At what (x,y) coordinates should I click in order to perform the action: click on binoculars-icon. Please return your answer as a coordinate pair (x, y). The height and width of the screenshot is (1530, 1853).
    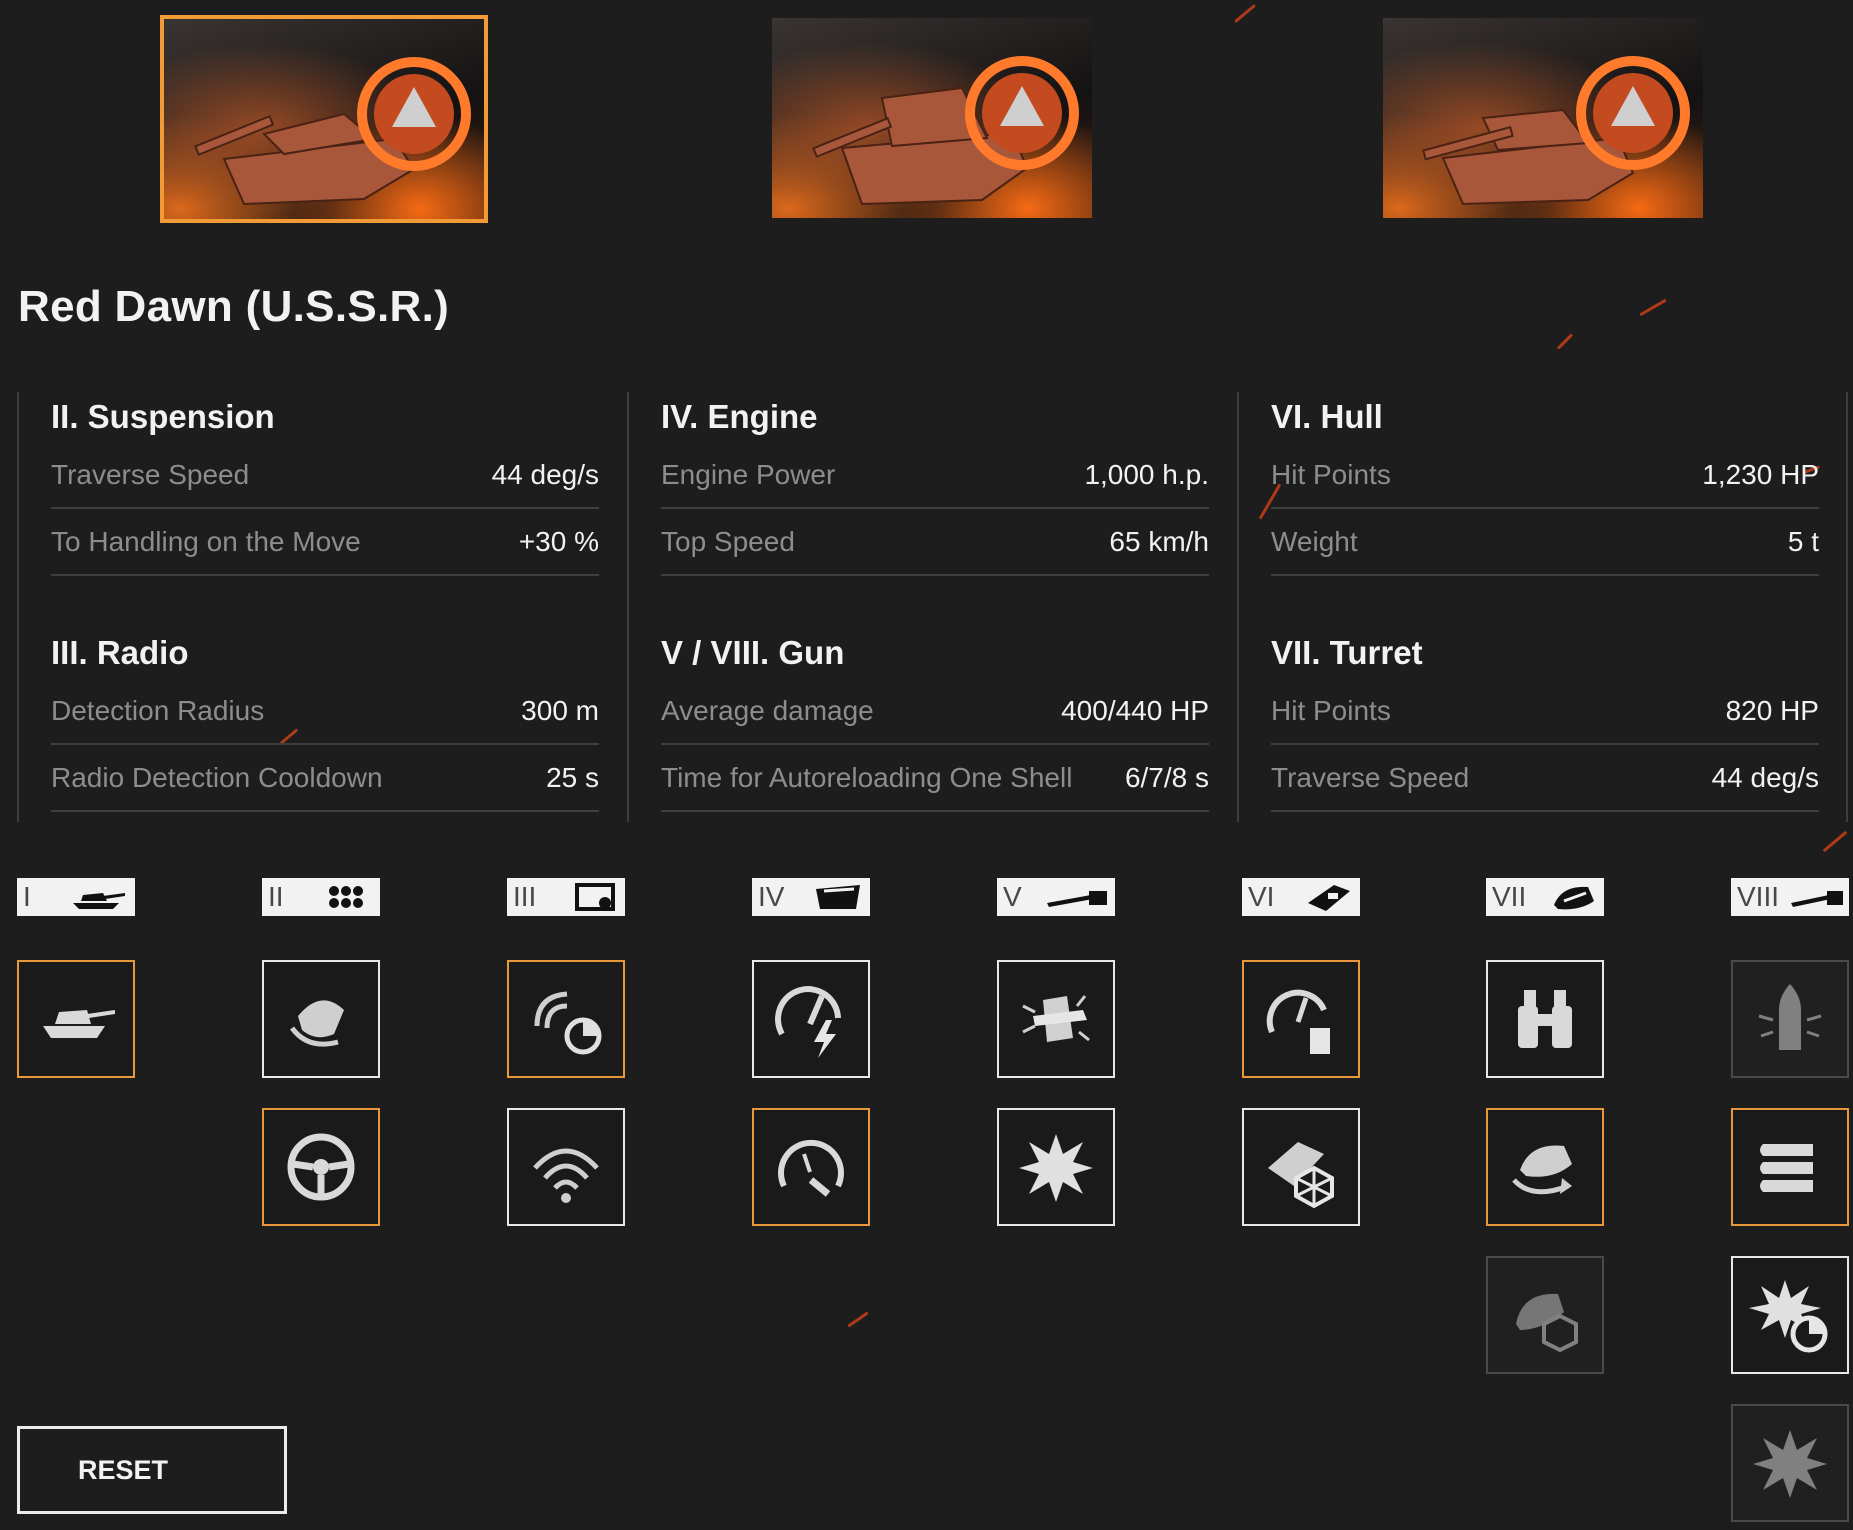
    Looking at the image, I should click on (1545, 1019).